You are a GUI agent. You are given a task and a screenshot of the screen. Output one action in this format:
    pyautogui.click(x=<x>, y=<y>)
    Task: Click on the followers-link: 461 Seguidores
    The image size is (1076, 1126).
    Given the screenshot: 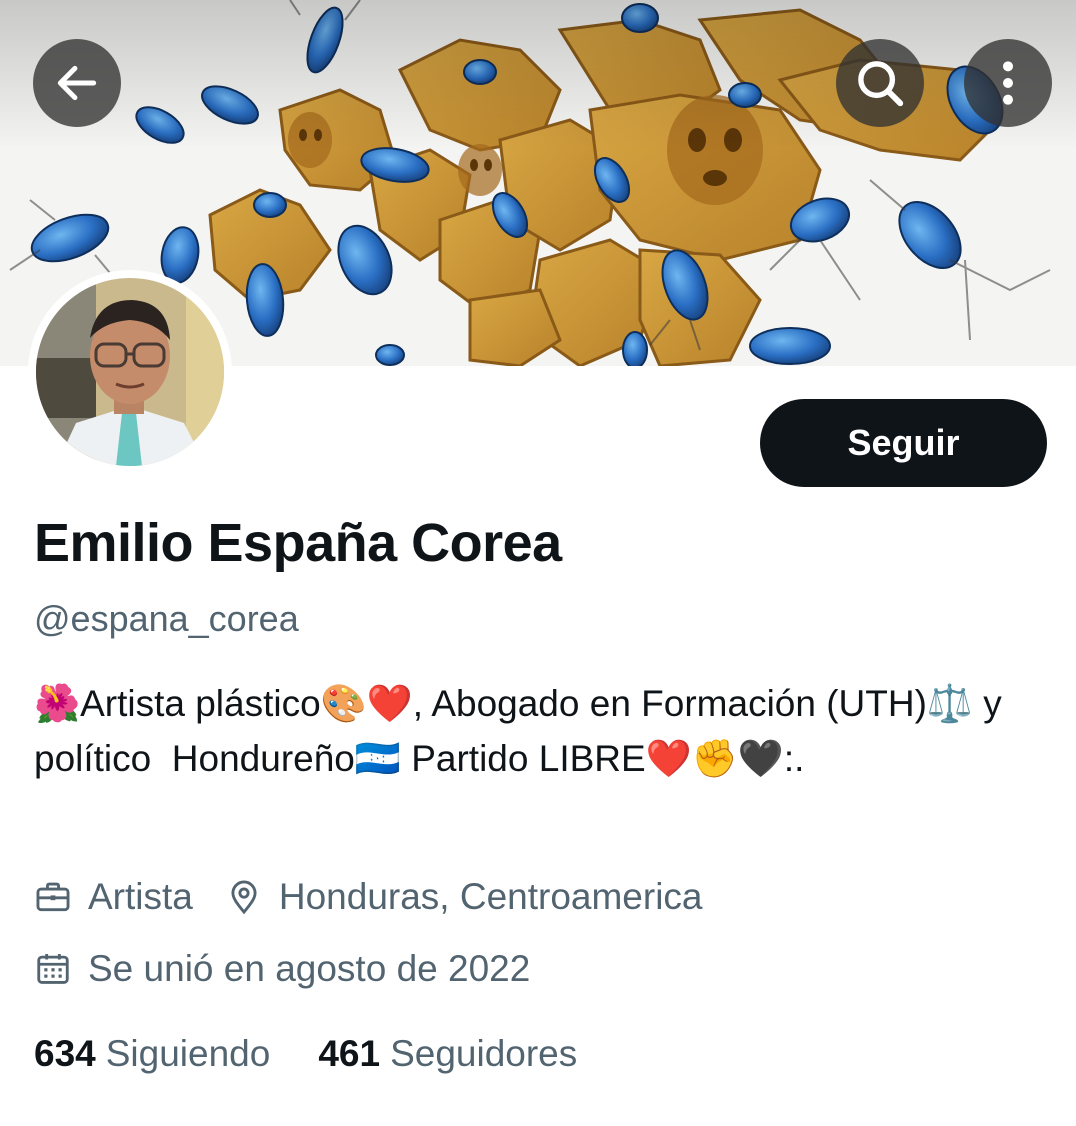 What is the action you would take?
    pyautogui.click(x=447, y=1054)
    